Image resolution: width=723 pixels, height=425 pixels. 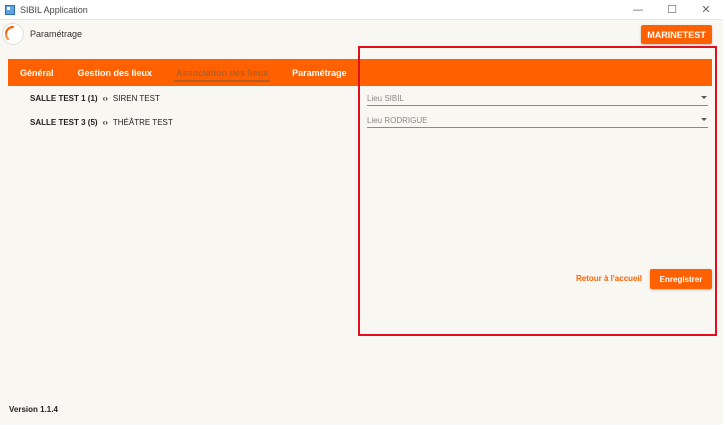 What do you see at coordinates (706, 9) in the screenshot?
I see `close-button: ✕` at bounding box center [706, 9].